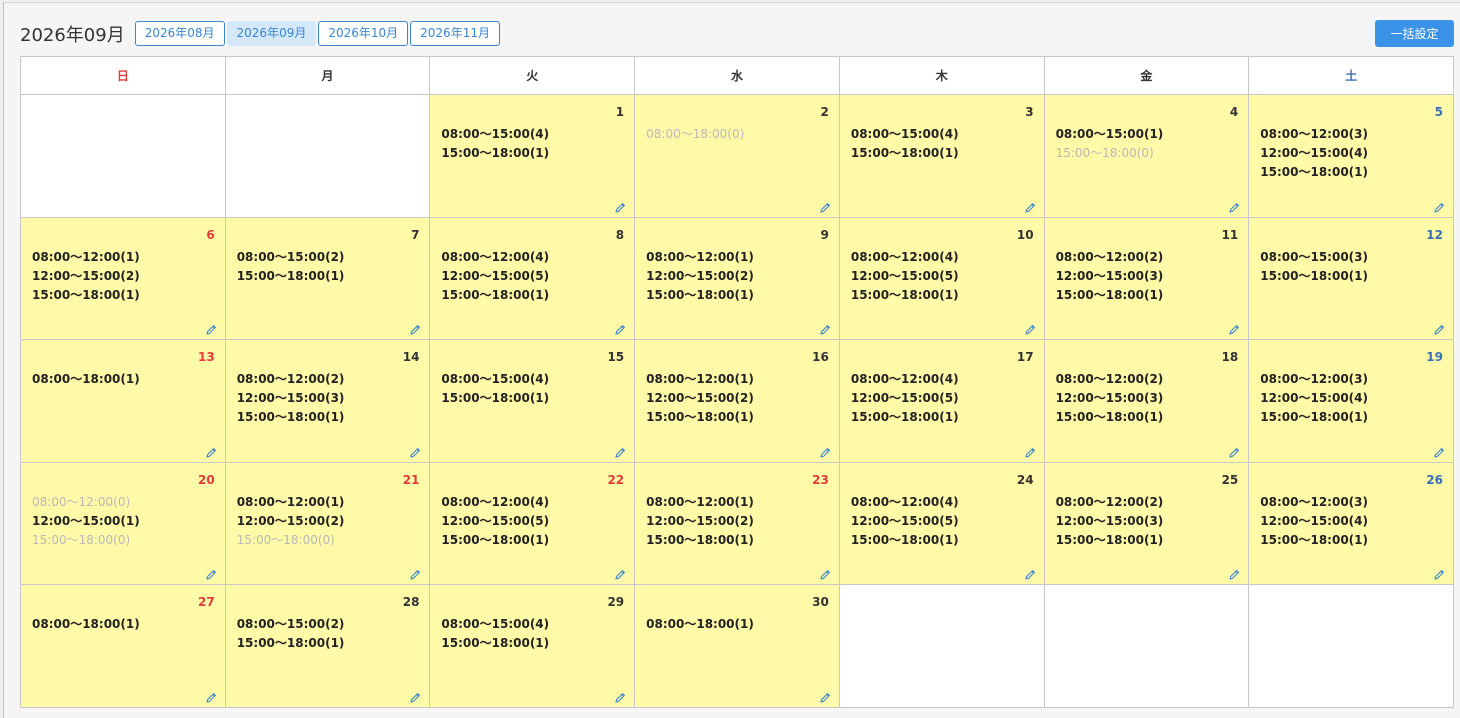  Describe the element at coordinates (455, 33) in the screenshot. I see `month-button-2026-11: 2026年11月` at that location.